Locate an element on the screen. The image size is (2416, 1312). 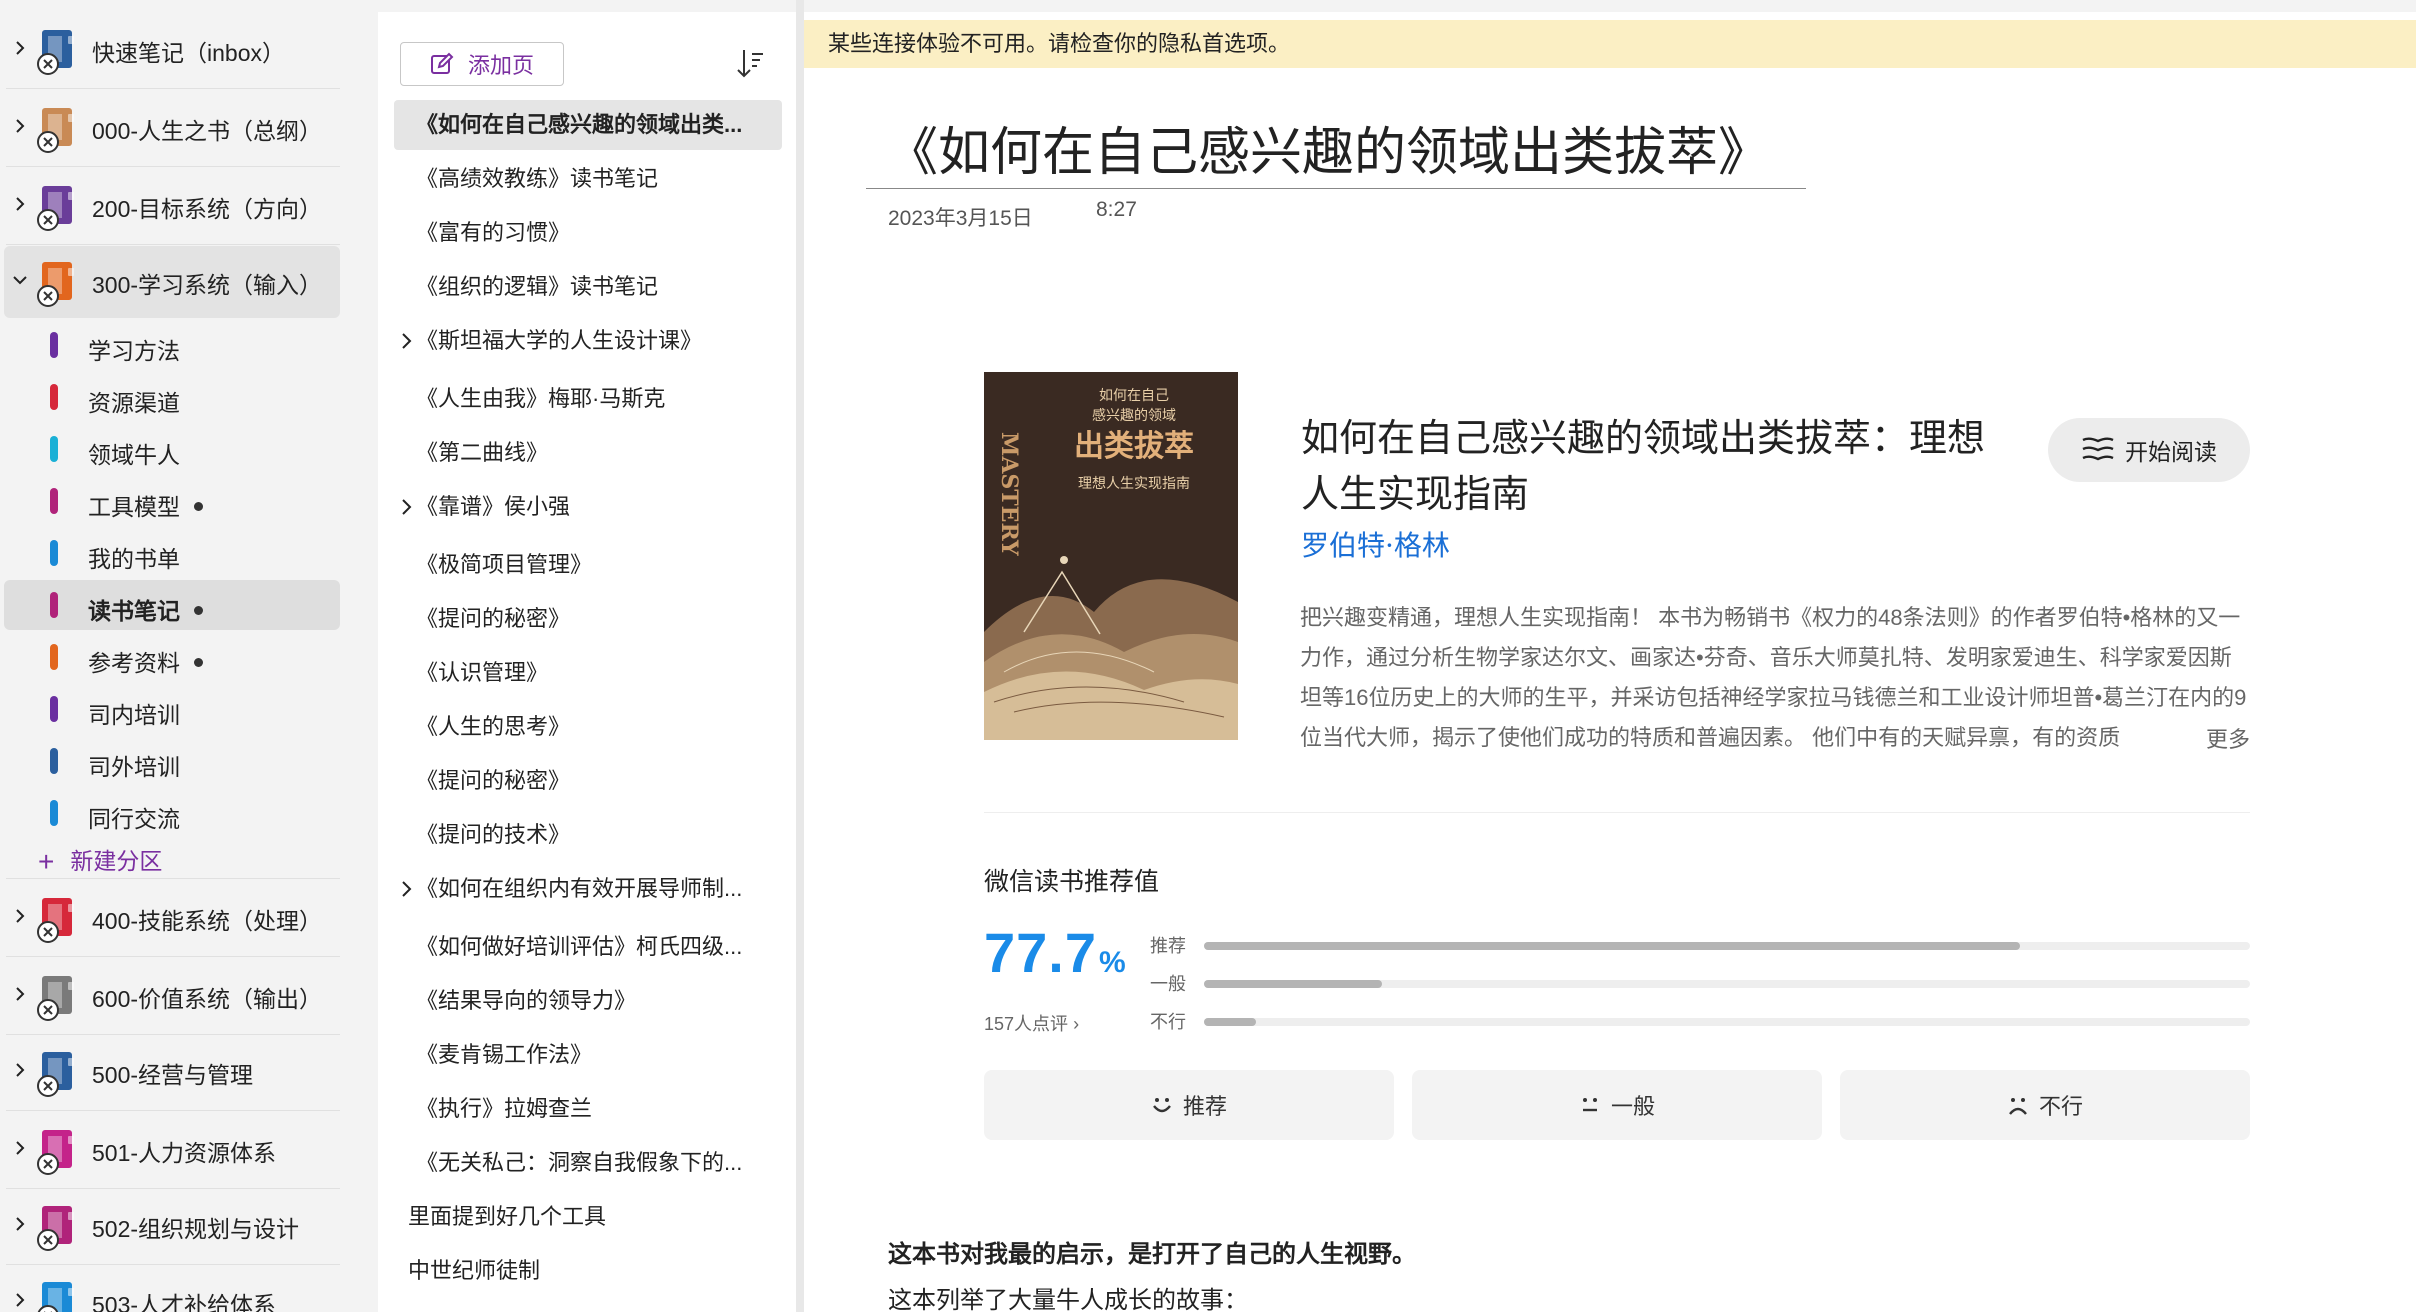
notebook-item: 500-经营与管理 is located at coordinates (170, 1073).